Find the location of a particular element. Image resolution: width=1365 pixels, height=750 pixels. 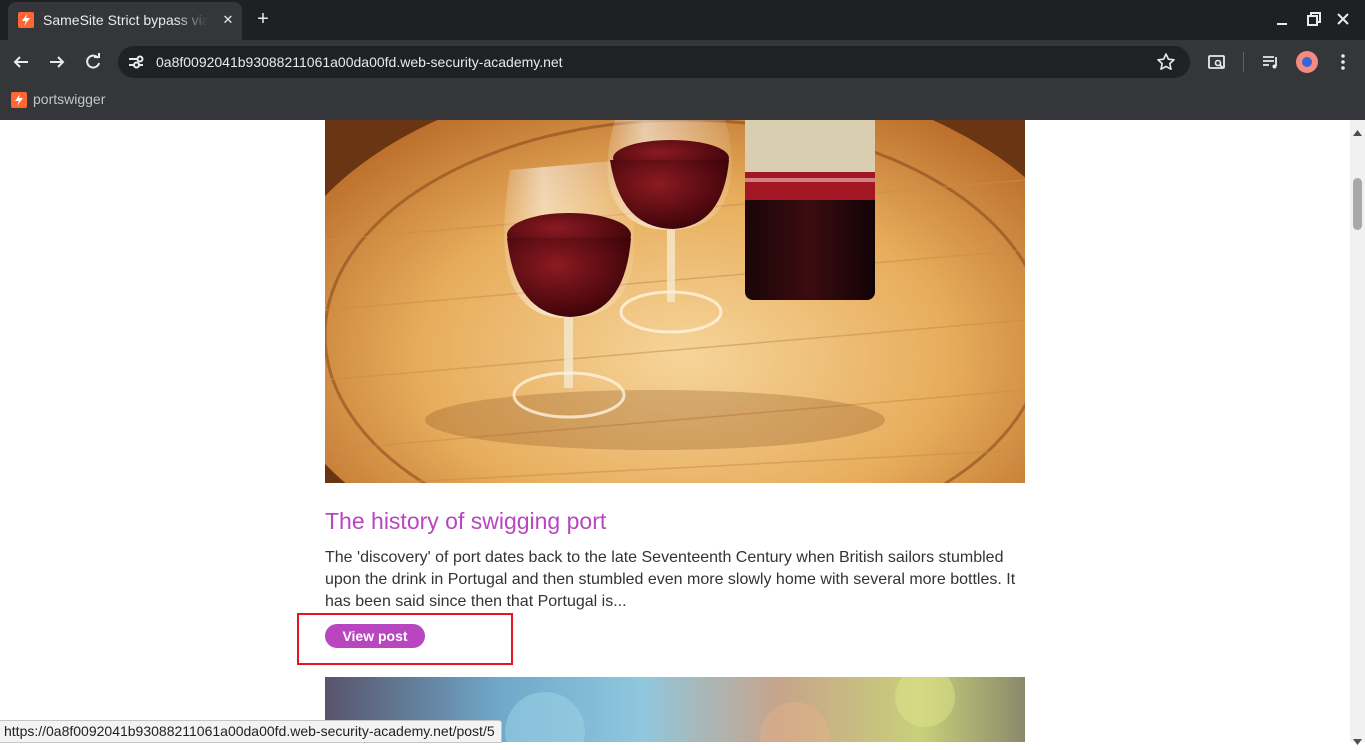

close-window-icon is located at coordinates (1343, 19).